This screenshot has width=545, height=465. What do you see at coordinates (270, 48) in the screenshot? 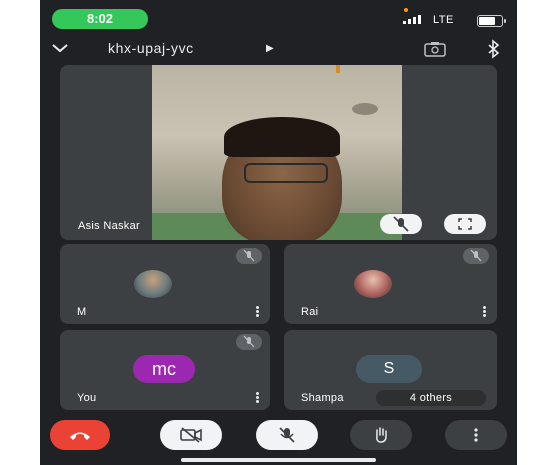
I see `arrow-right-icon: ▶` at bounding box center [270, 48].